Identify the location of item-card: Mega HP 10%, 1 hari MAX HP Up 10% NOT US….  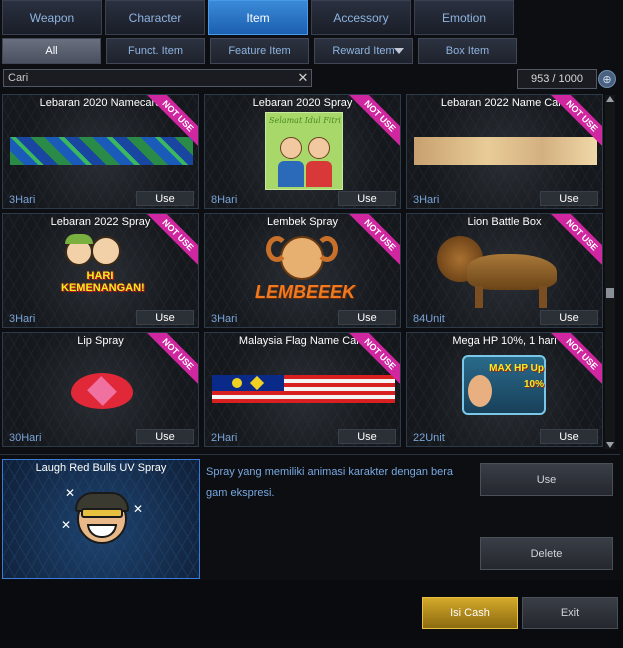
(504, 389).